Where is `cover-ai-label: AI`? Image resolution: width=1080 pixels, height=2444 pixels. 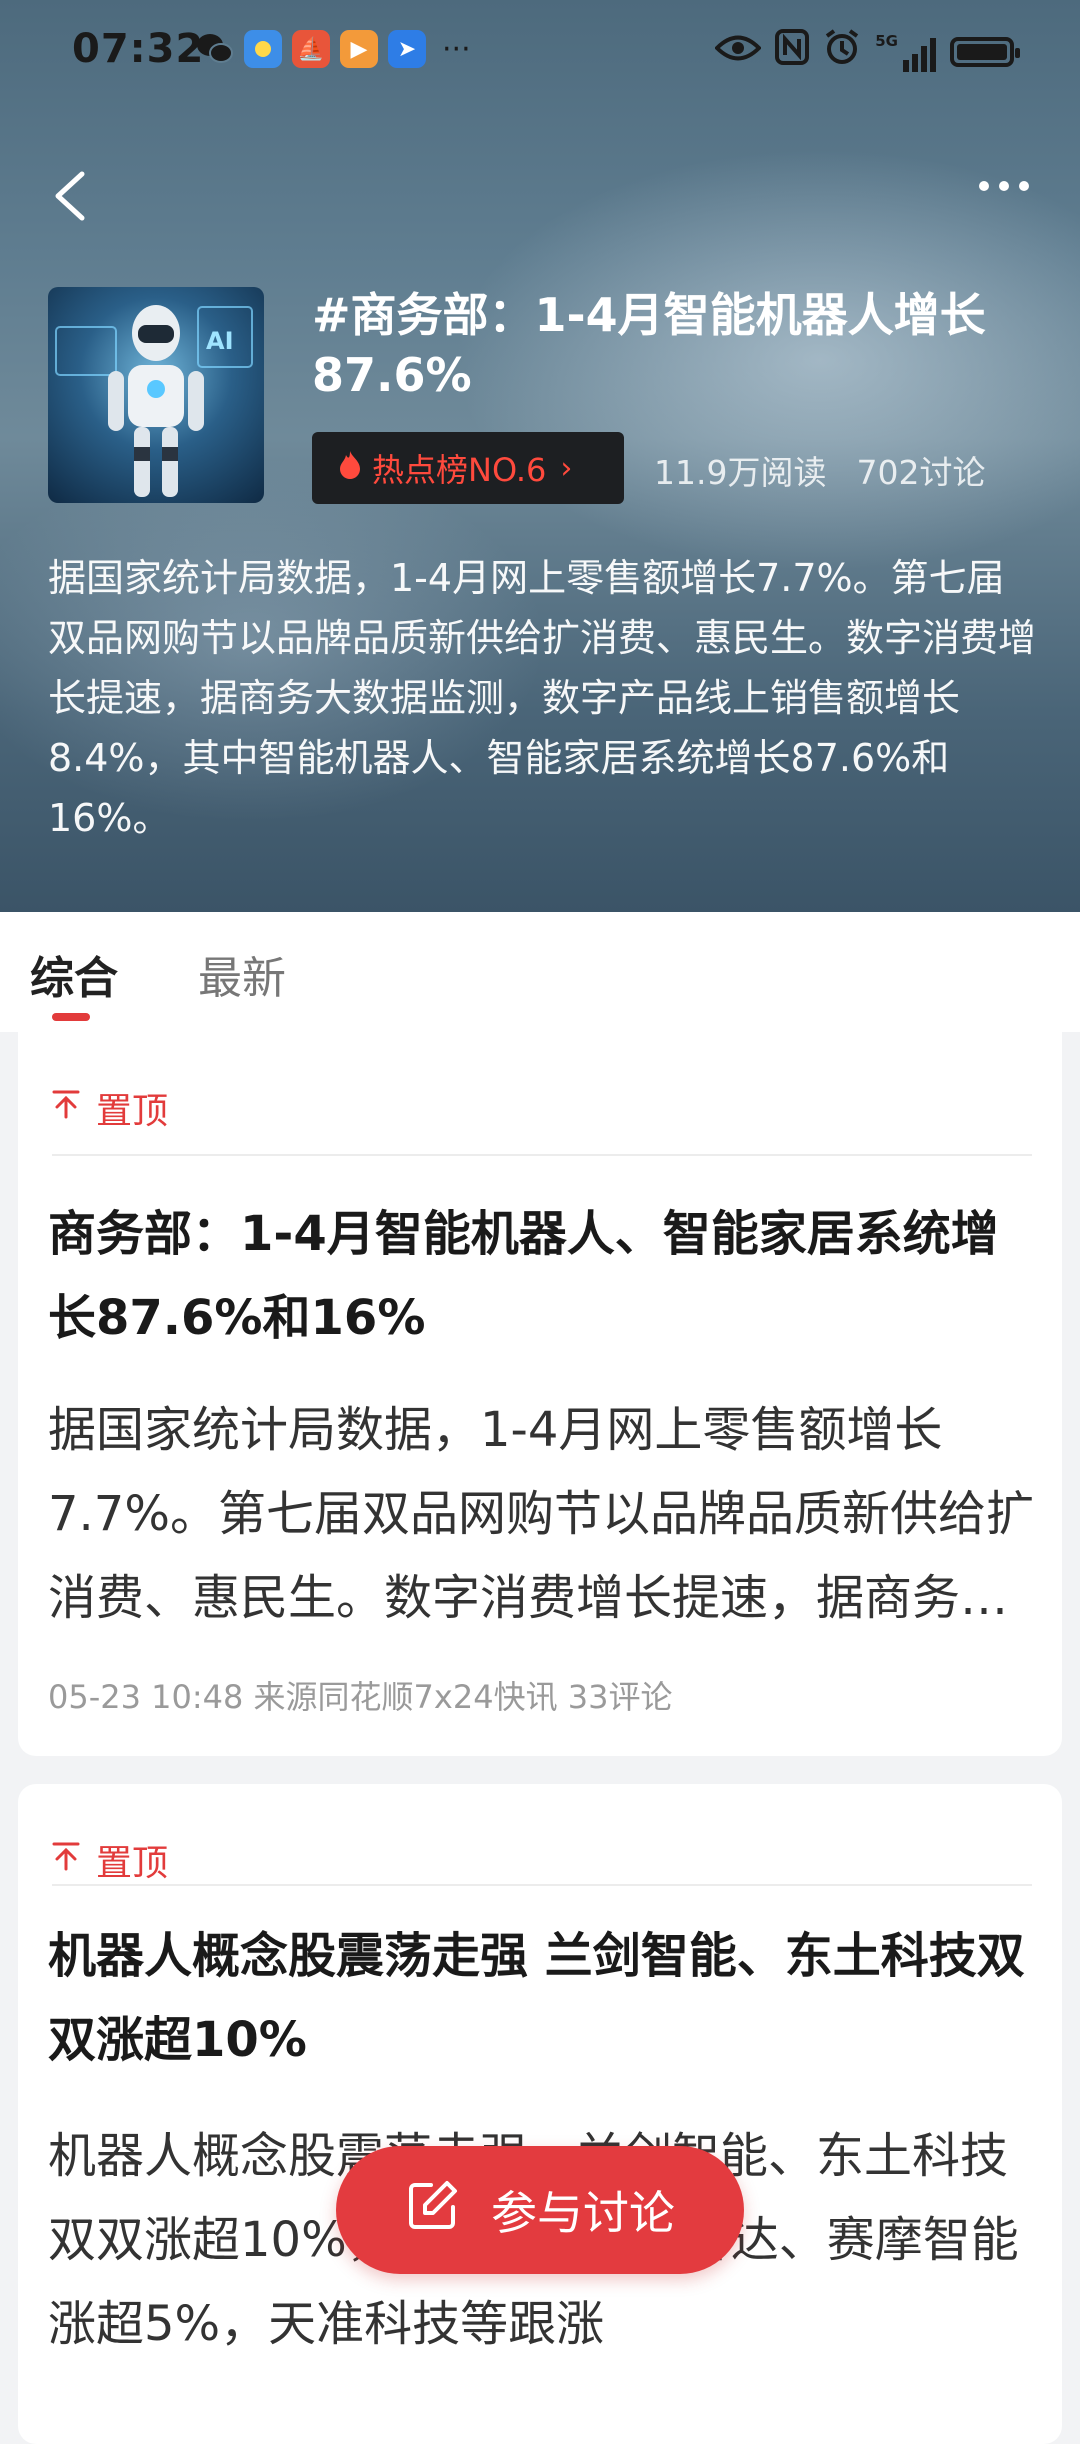 cover-ai-label: AI is located at coordinates (220, 341).